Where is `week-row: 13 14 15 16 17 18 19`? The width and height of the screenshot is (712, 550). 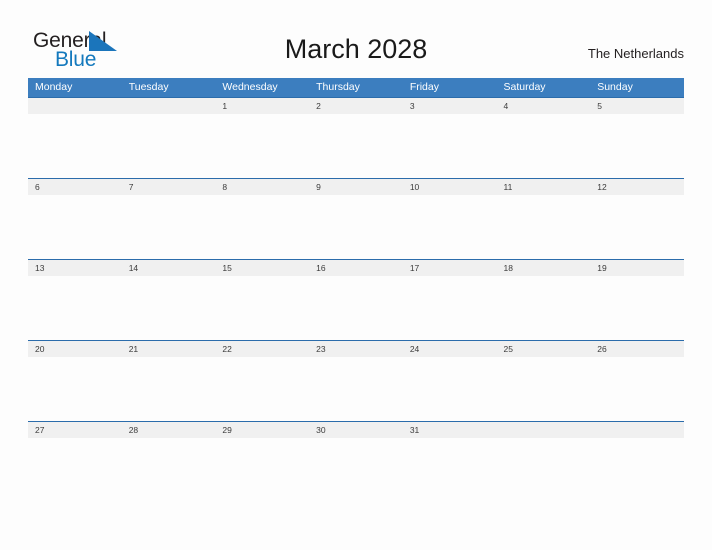
week-row: 13 14 15 16 17 18 19 is located at coordinates (356, 299).